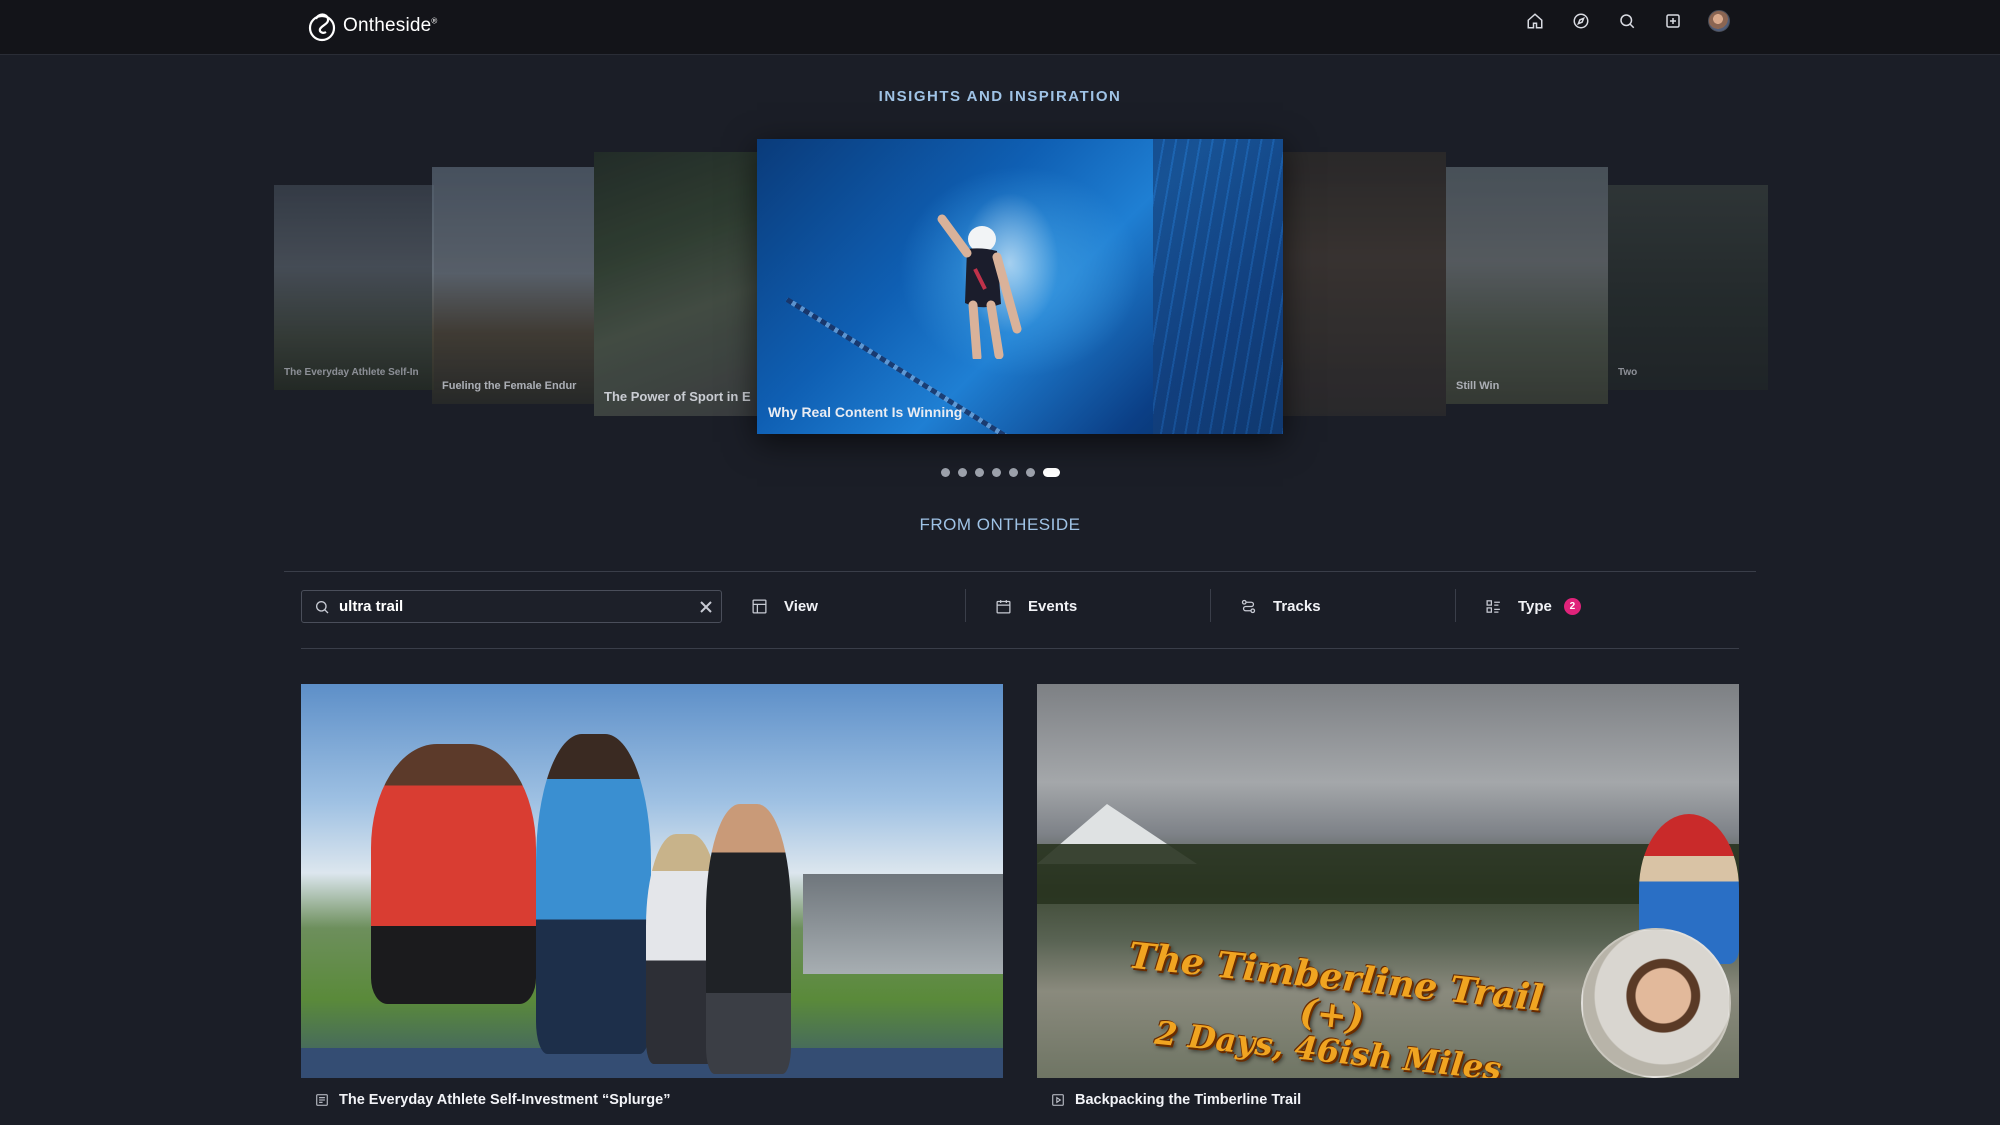 Image resolution: width=2000 pixels, height=1125 pixels. Describe the element at coordinates (1673, 21) in the screenshot. I see `add-icon` at that location.